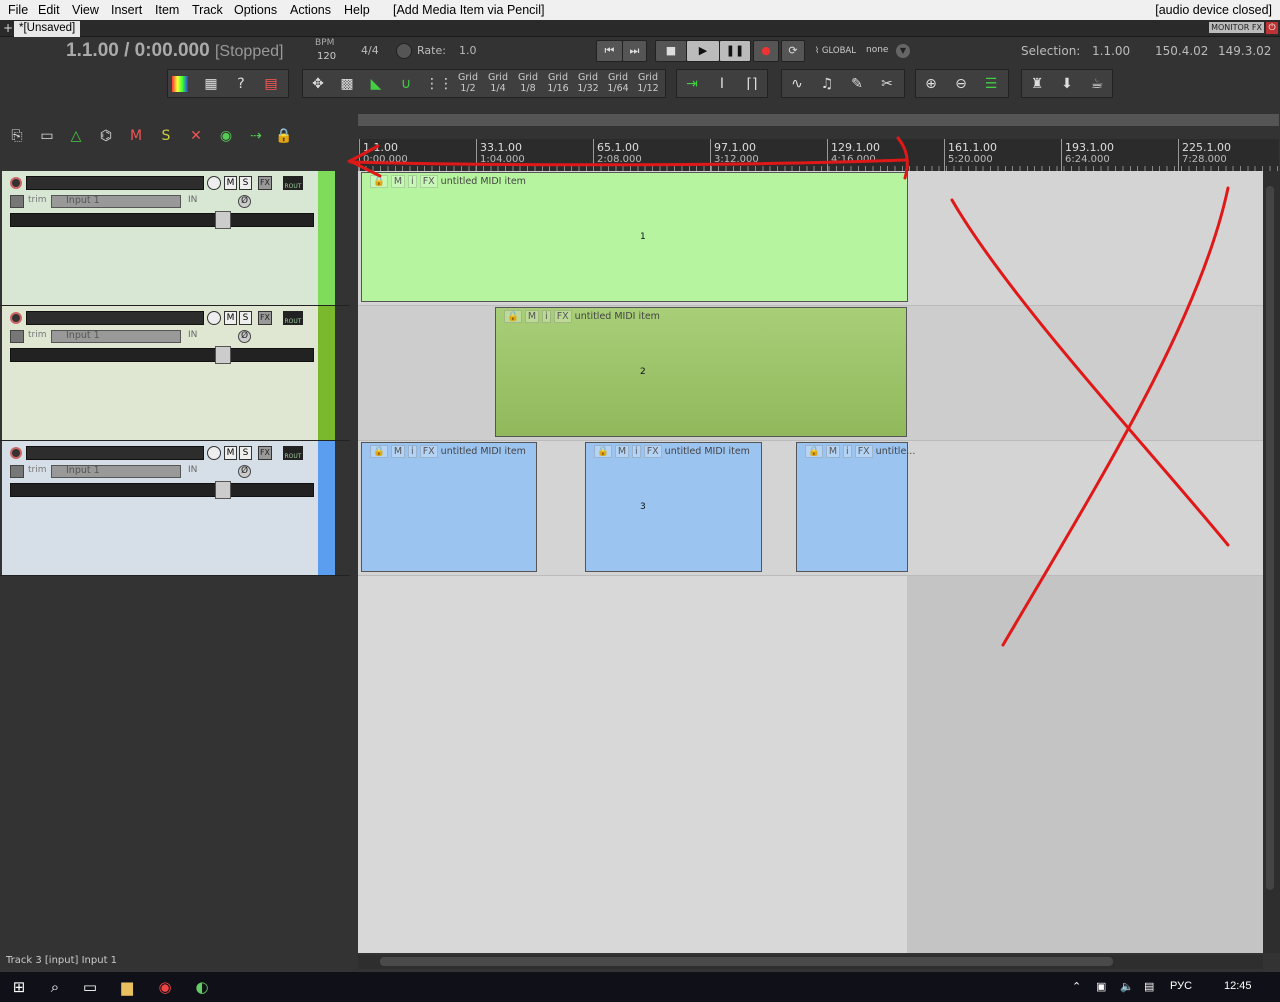  Describe the element at coordinates (1238, 986) in the screenshot. I see `clock: 12:45` at that location.